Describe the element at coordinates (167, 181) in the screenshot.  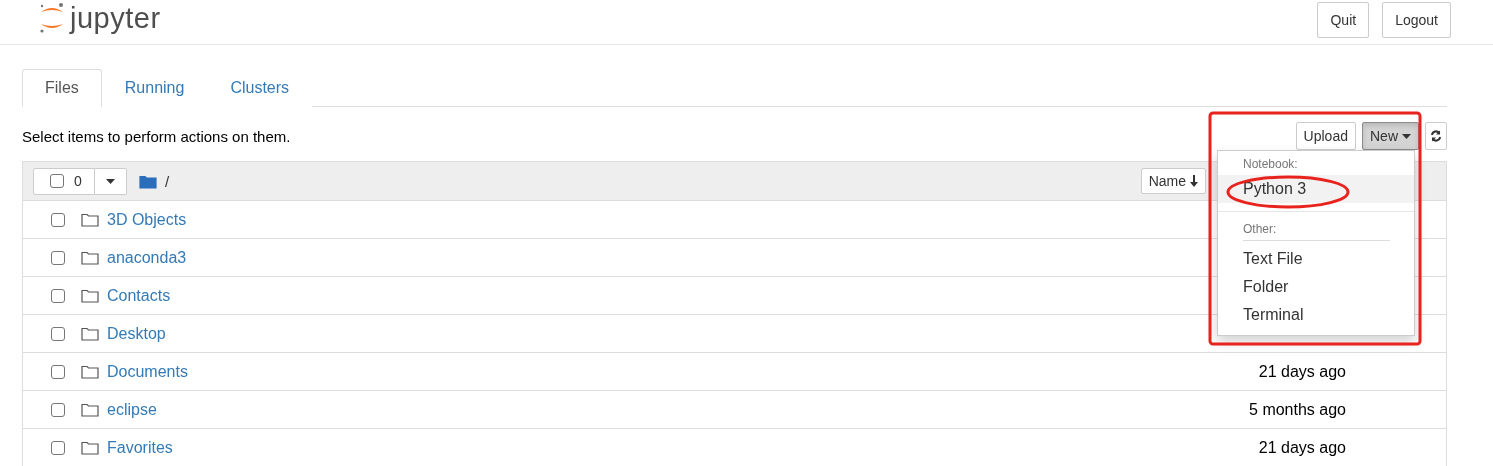
I see `path-text: /` at that location.